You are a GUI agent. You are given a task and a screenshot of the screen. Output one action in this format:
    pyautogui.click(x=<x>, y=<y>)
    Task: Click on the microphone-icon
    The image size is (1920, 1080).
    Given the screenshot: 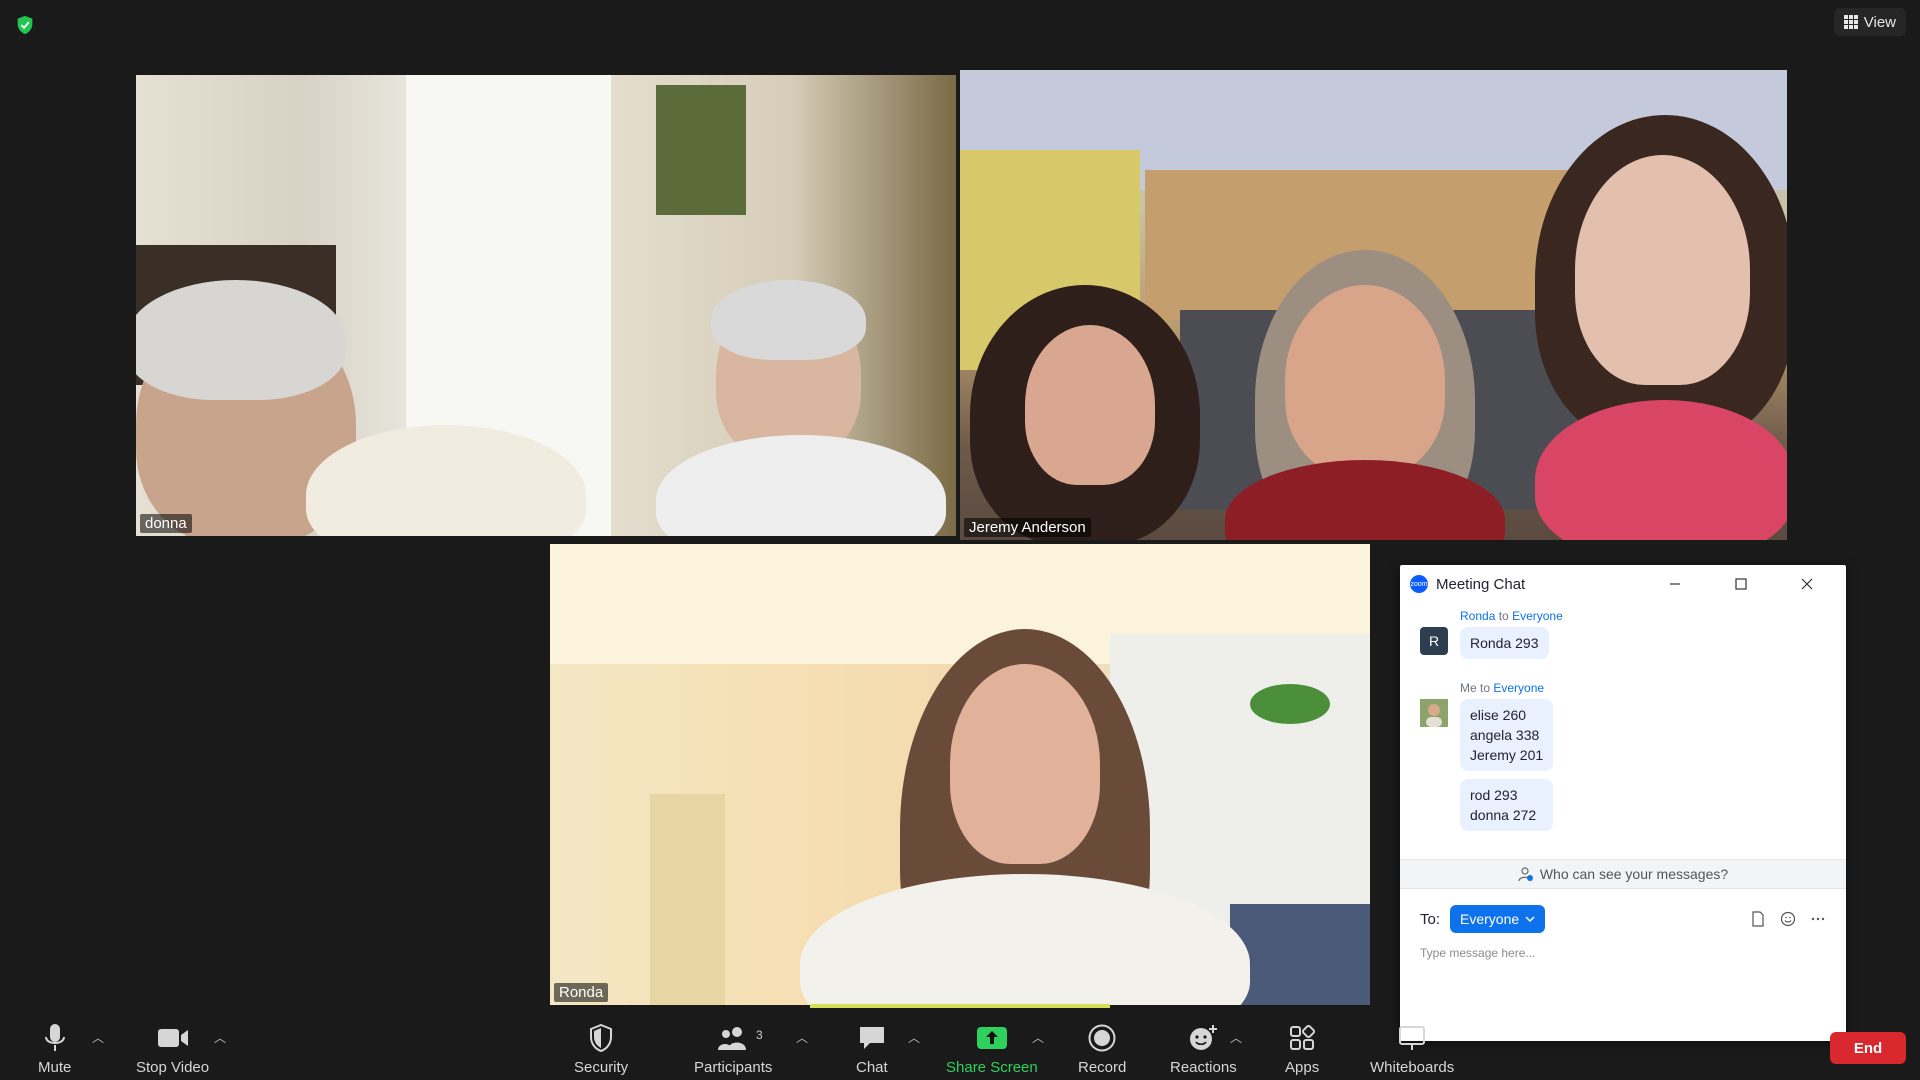 What is the action you would take?
    pyautogui.click(x=54, y=1037)
    